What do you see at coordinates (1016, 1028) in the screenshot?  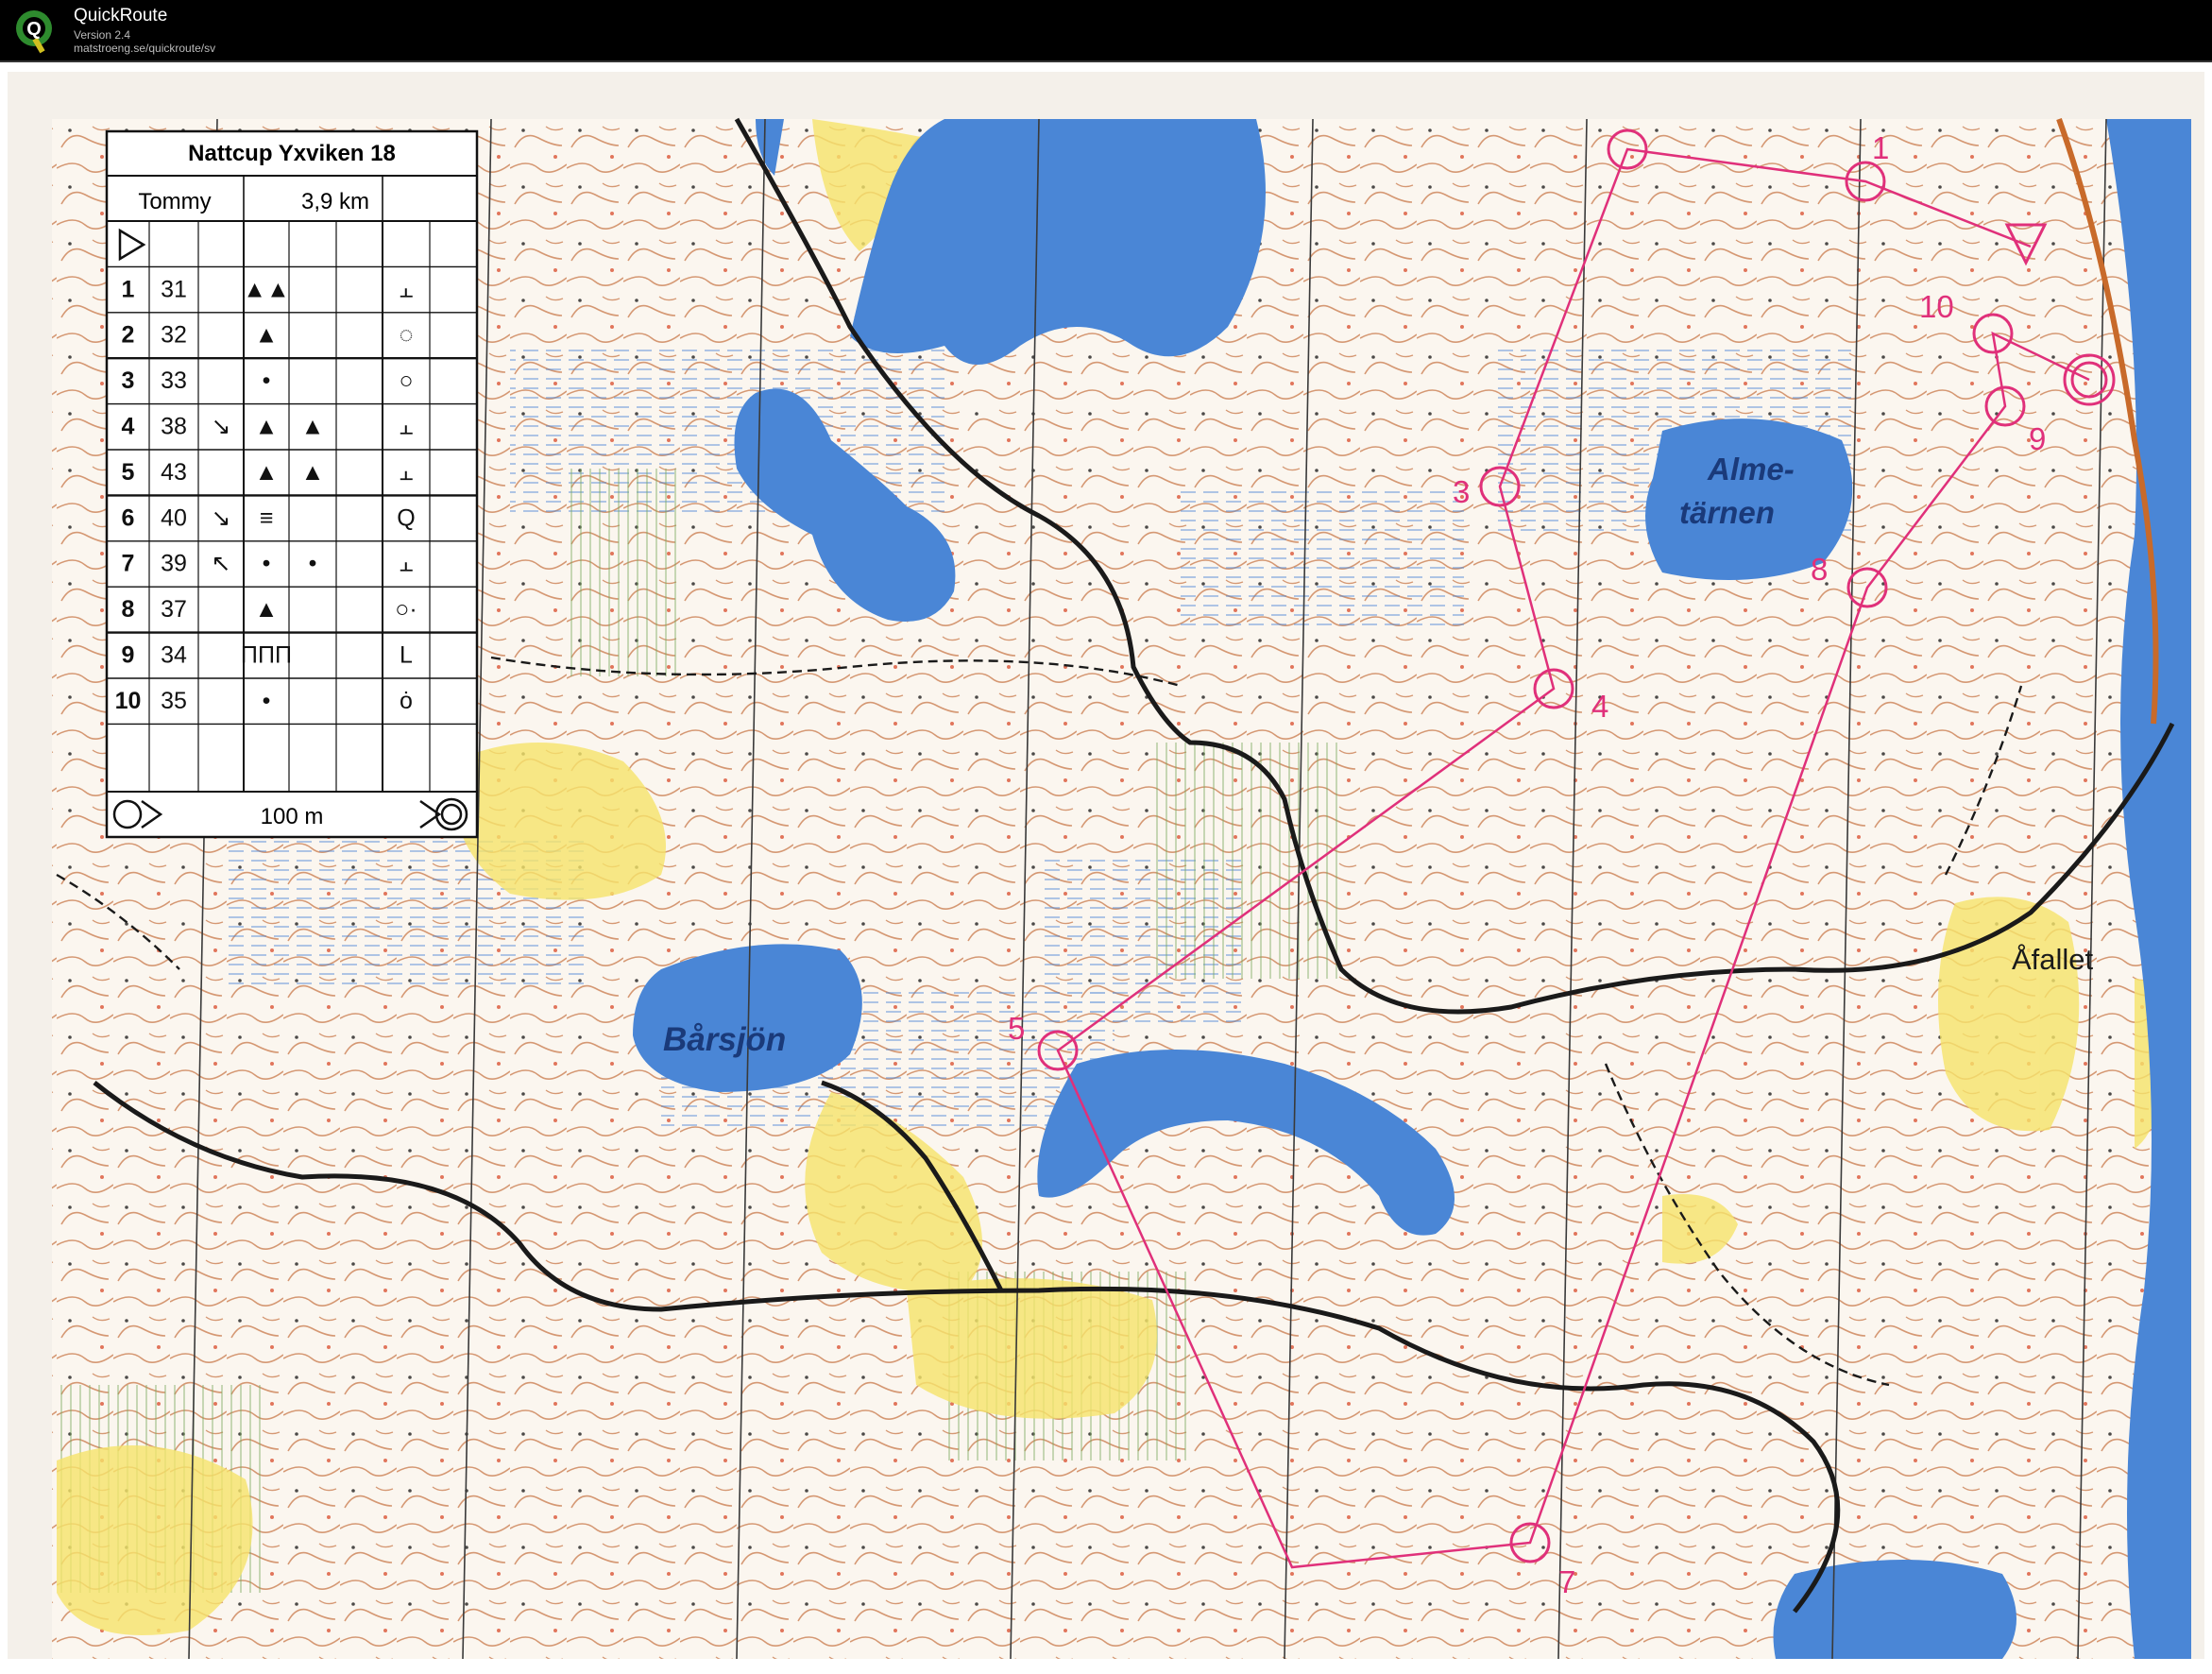 I see `control-number: 5` at bounding box center [1016, 1028].